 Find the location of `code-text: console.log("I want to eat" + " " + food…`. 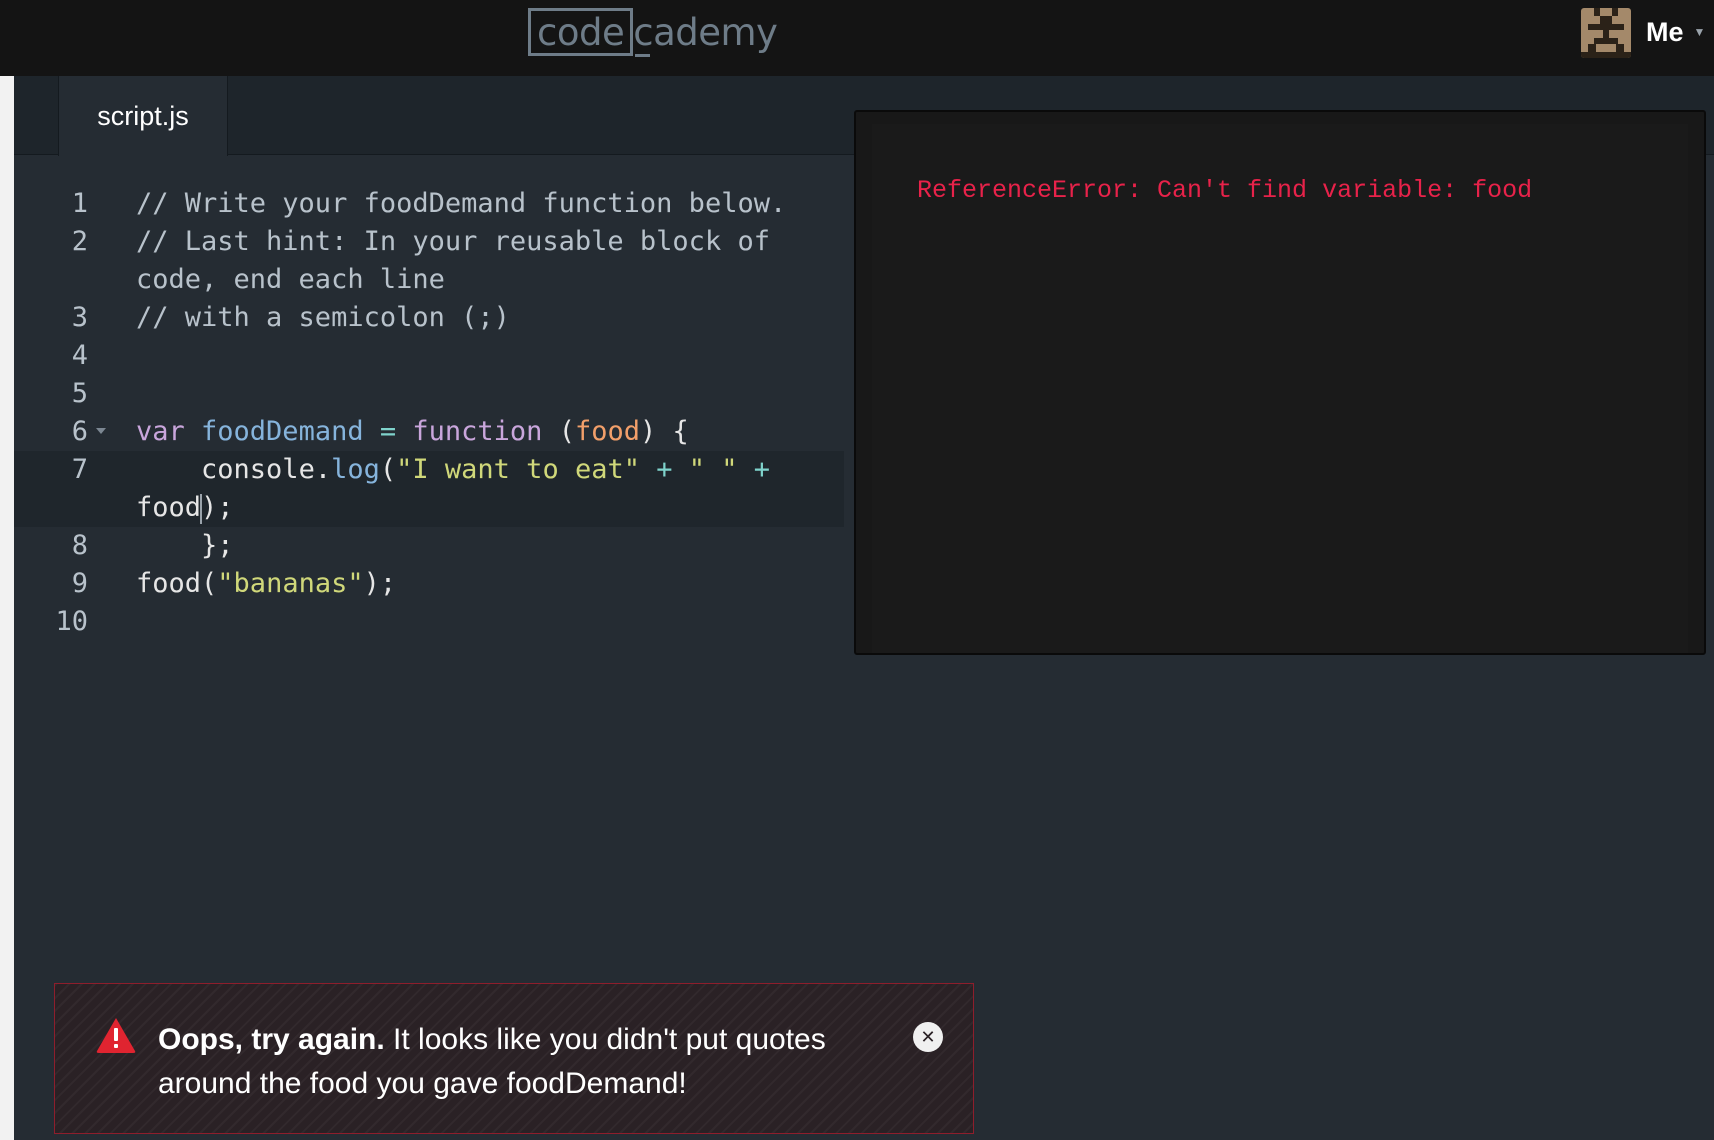

code-text: console.log("I want to eat" + " " + food… is located at coordinates (476, 489).